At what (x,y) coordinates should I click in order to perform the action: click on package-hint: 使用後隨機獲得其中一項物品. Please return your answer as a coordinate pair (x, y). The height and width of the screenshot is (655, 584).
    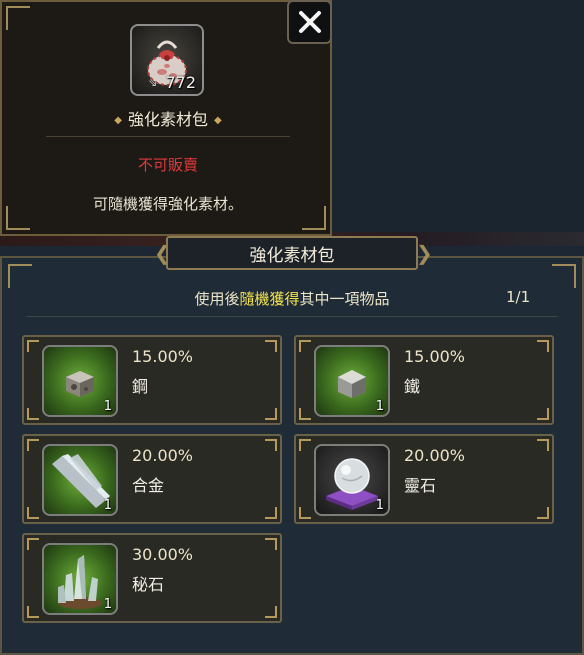
    Looking at the image, I should click on (292, 298).